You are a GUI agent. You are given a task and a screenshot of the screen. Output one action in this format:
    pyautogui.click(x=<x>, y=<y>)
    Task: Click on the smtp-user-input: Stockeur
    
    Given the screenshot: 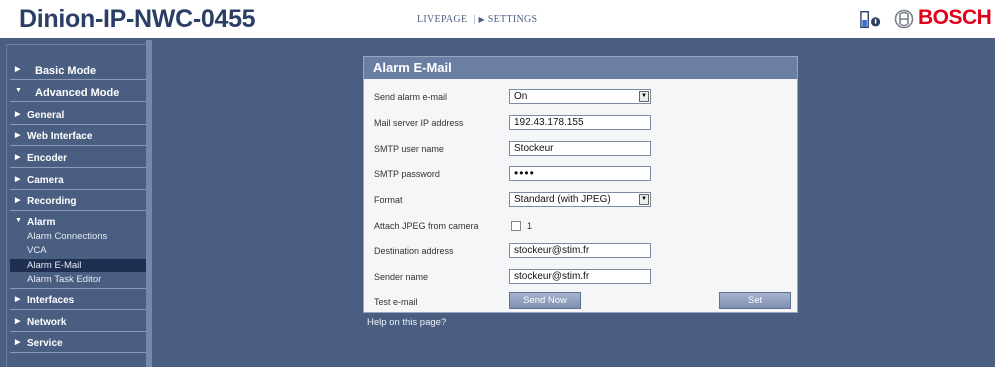 What is the action you would take?
    pyautogui.click(x=580, y=148)
    